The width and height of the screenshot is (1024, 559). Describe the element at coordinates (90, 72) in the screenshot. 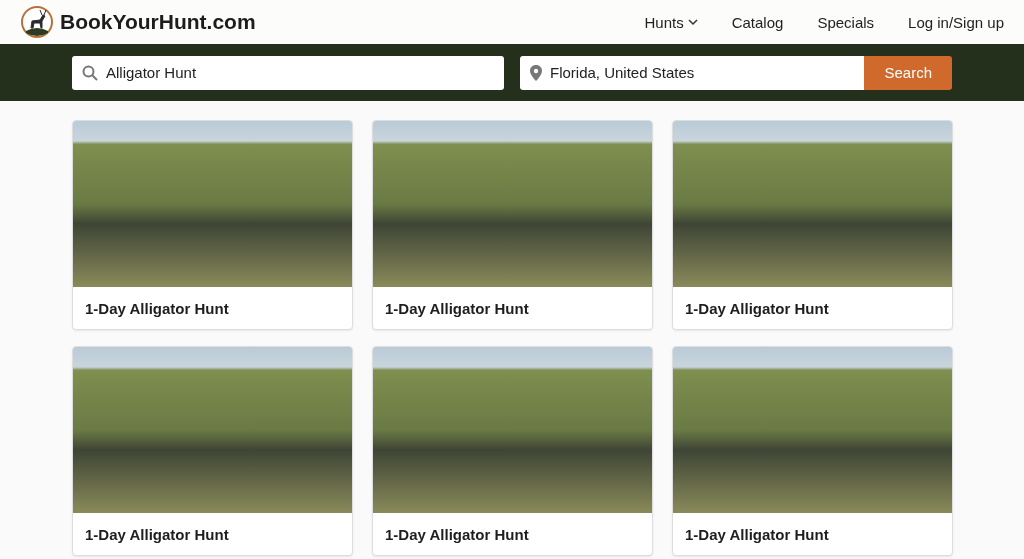

I see `search-icon` at that location.